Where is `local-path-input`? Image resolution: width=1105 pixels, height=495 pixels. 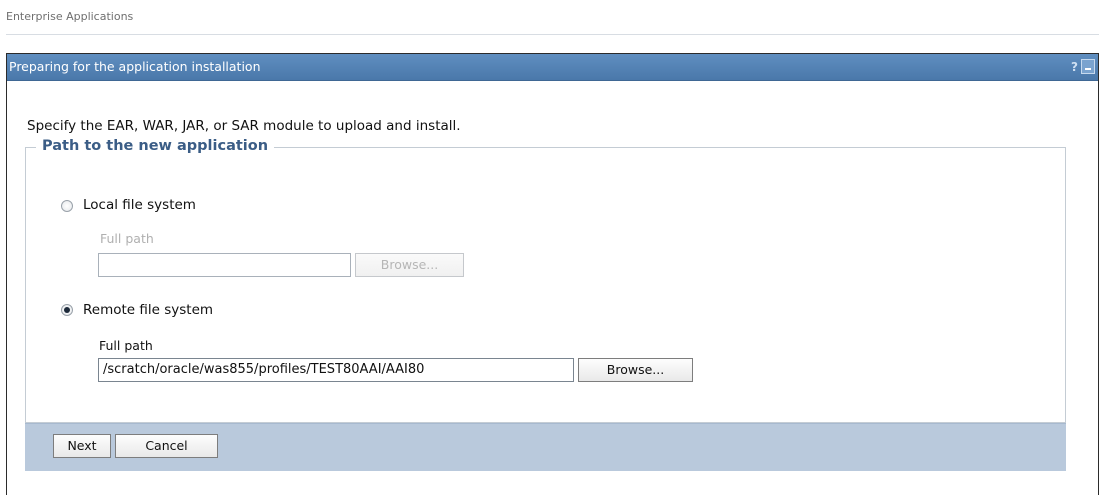 local-path-input is located at coordinates (224, 265).